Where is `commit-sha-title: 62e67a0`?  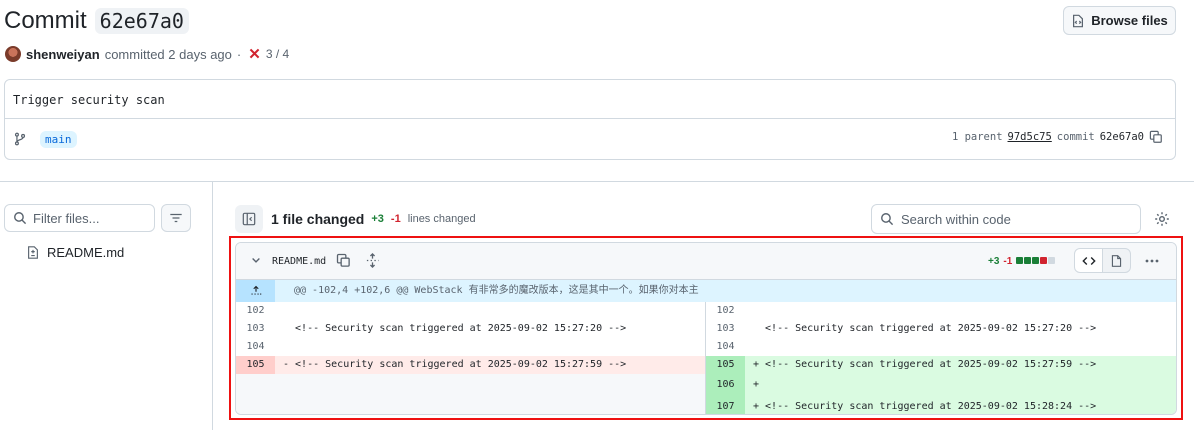 commit-sha-title: 62e67a0 is located at coordinates (141, 21).